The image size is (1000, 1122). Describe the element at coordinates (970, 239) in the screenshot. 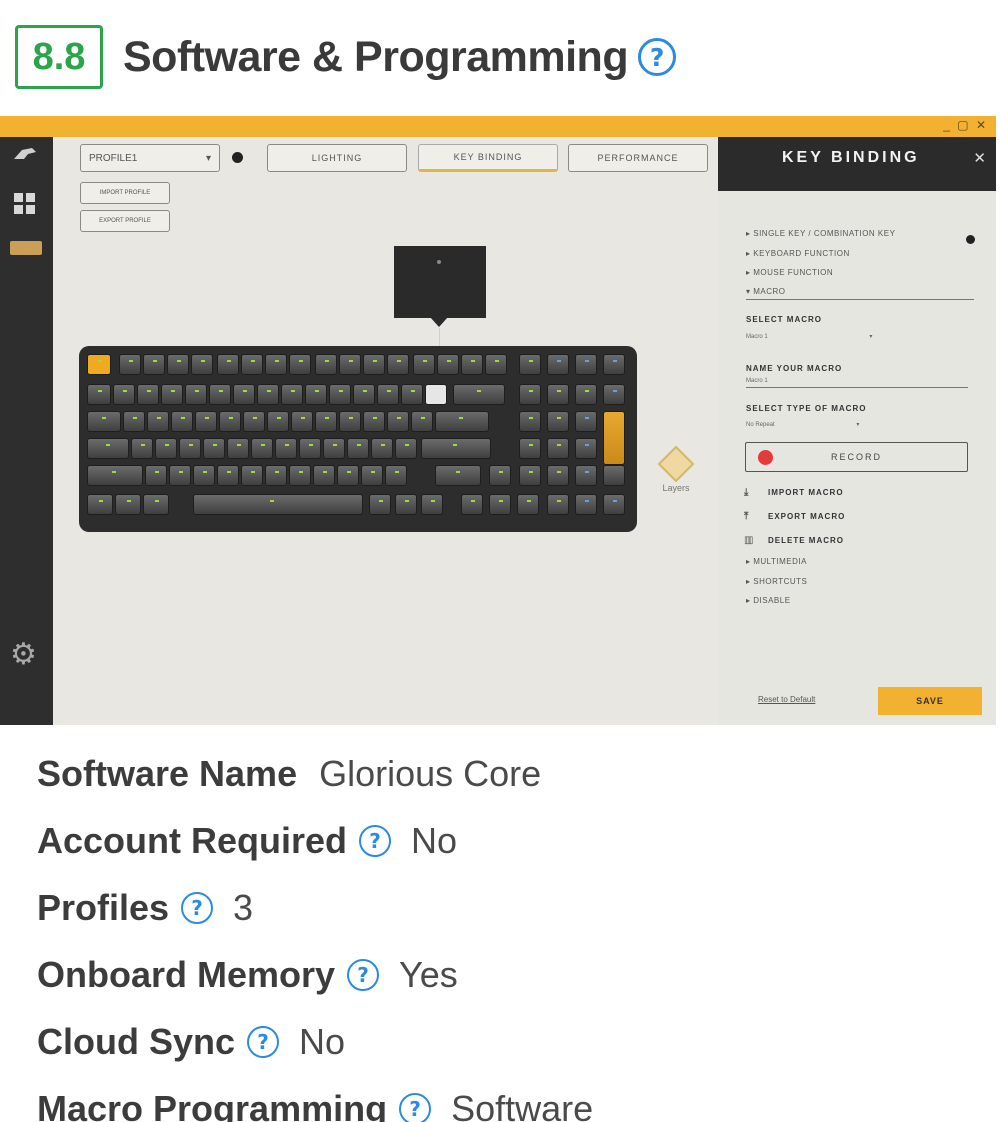

I see `info-icon` at that location.